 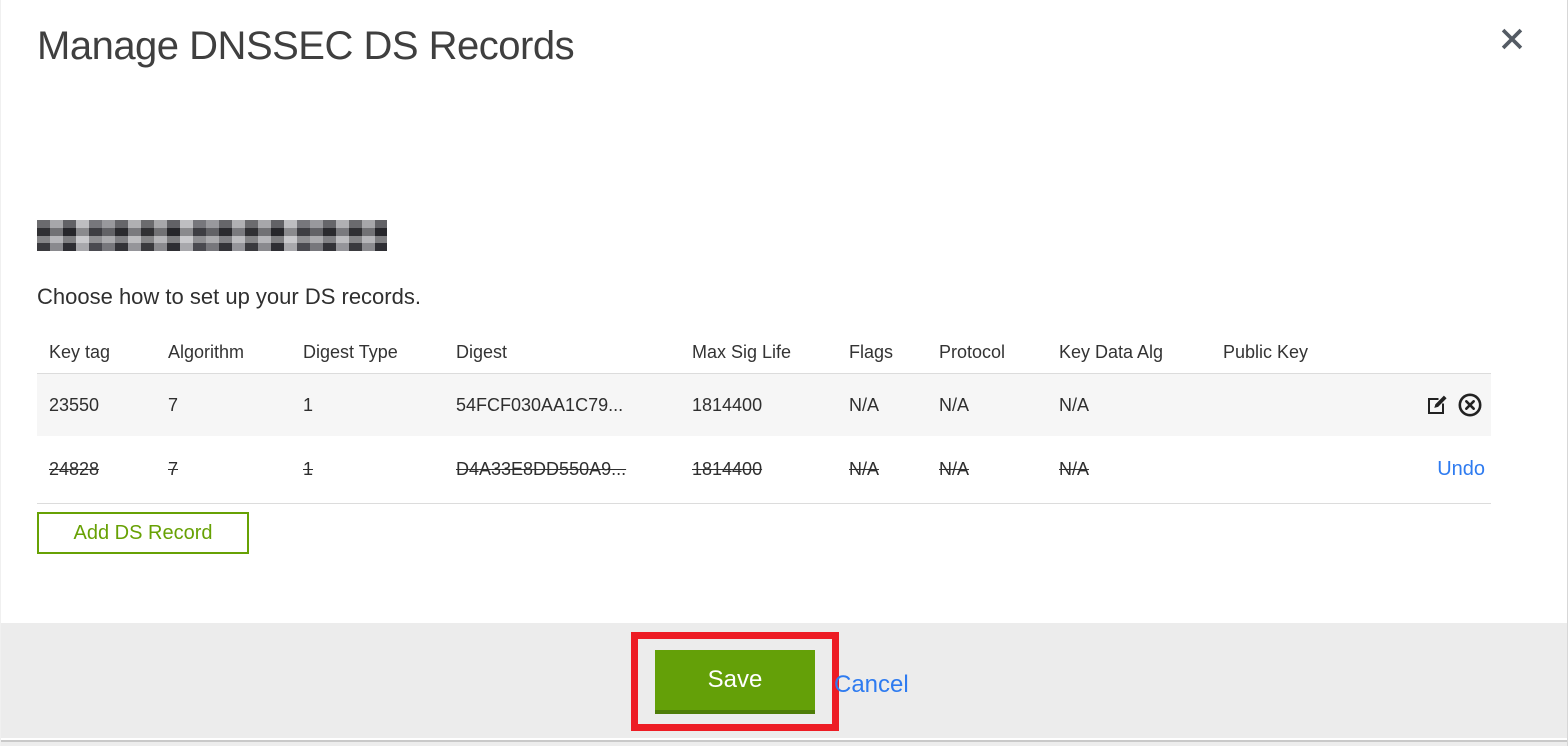 What do you see at coordinates (74, 469) in the screenshot?
I see `cell-key-tag: 24828` at bounding box center [74, 469].